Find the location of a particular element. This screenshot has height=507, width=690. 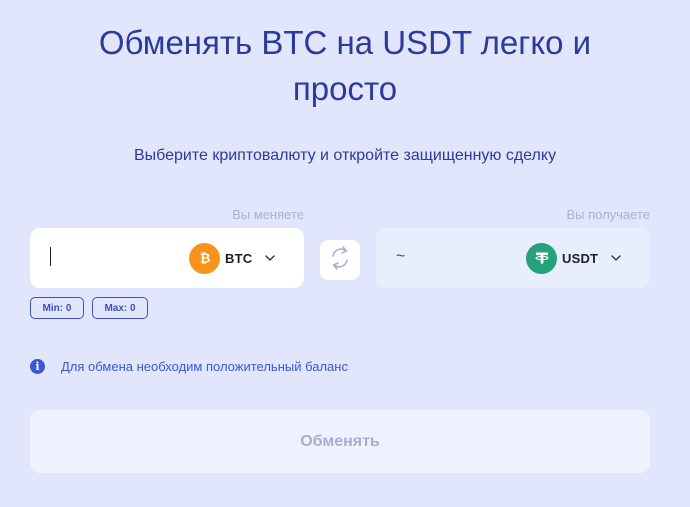

bitcoin-icon: ₿ is located at coordinates (204, 258).